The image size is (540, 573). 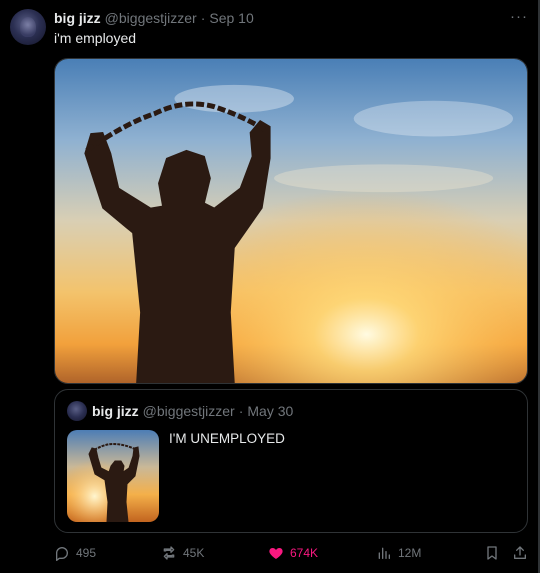 I want to click on quoted-silhouette-photo, so click(x=113, y=476).